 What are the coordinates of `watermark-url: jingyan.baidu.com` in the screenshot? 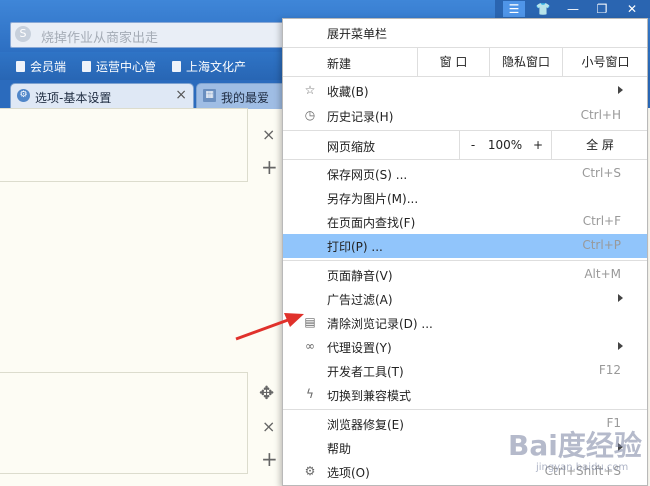 It's located at (582, 467).